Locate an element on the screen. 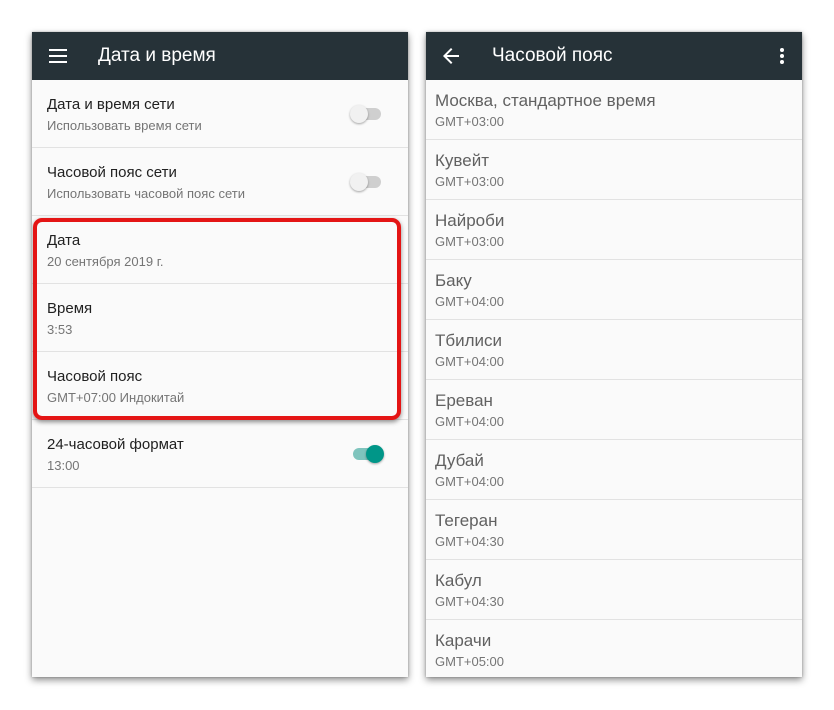  timezone-name: Кабул is located at coordinates (458, 580).